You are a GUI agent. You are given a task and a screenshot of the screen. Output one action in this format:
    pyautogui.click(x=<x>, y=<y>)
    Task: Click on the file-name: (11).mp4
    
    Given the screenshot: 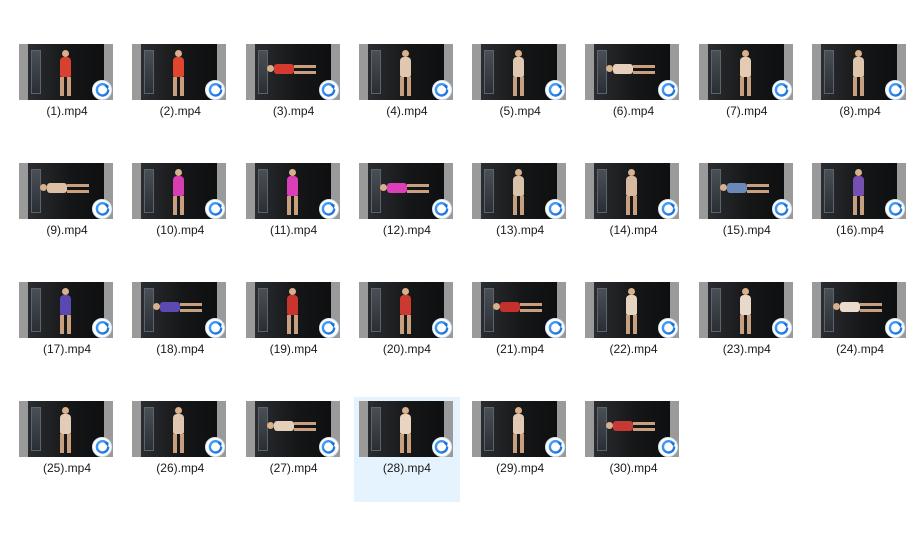 What is the action you would take?
    pyautogui.click(x=294, y=230)
    